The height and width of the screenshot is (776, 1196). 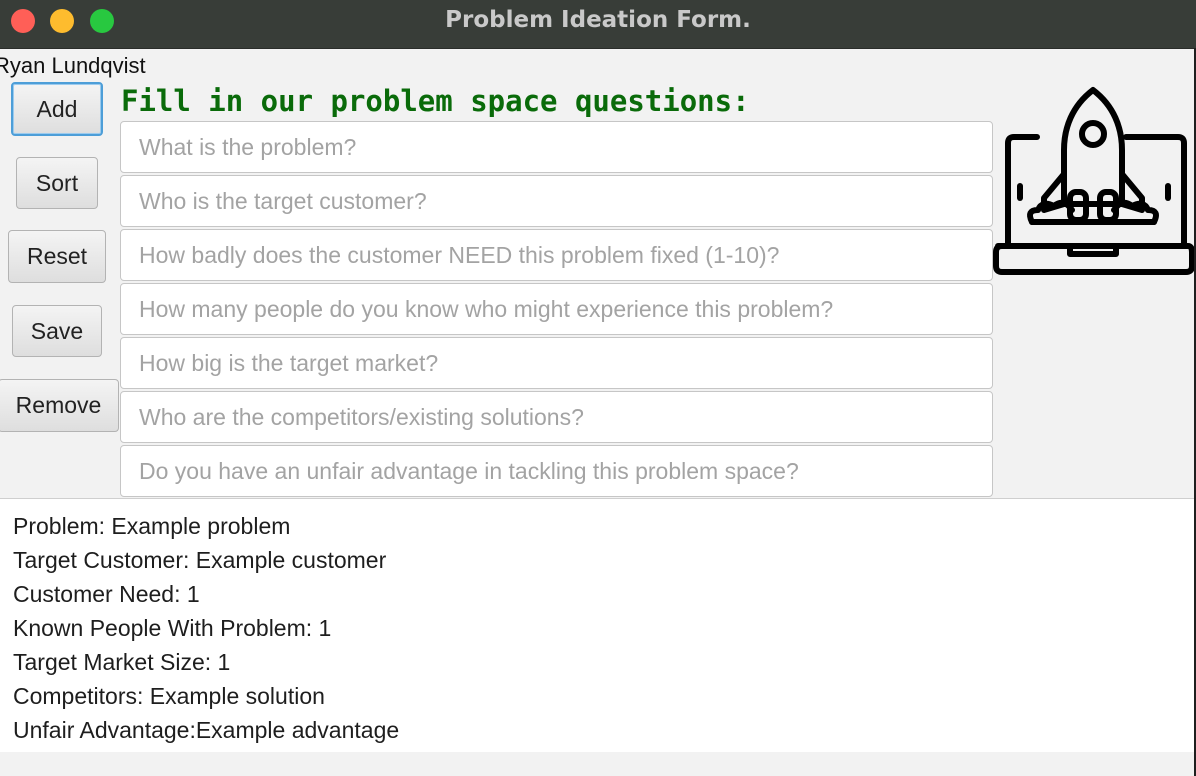 I want to click on target-market-input, so click(x=565, y=363).